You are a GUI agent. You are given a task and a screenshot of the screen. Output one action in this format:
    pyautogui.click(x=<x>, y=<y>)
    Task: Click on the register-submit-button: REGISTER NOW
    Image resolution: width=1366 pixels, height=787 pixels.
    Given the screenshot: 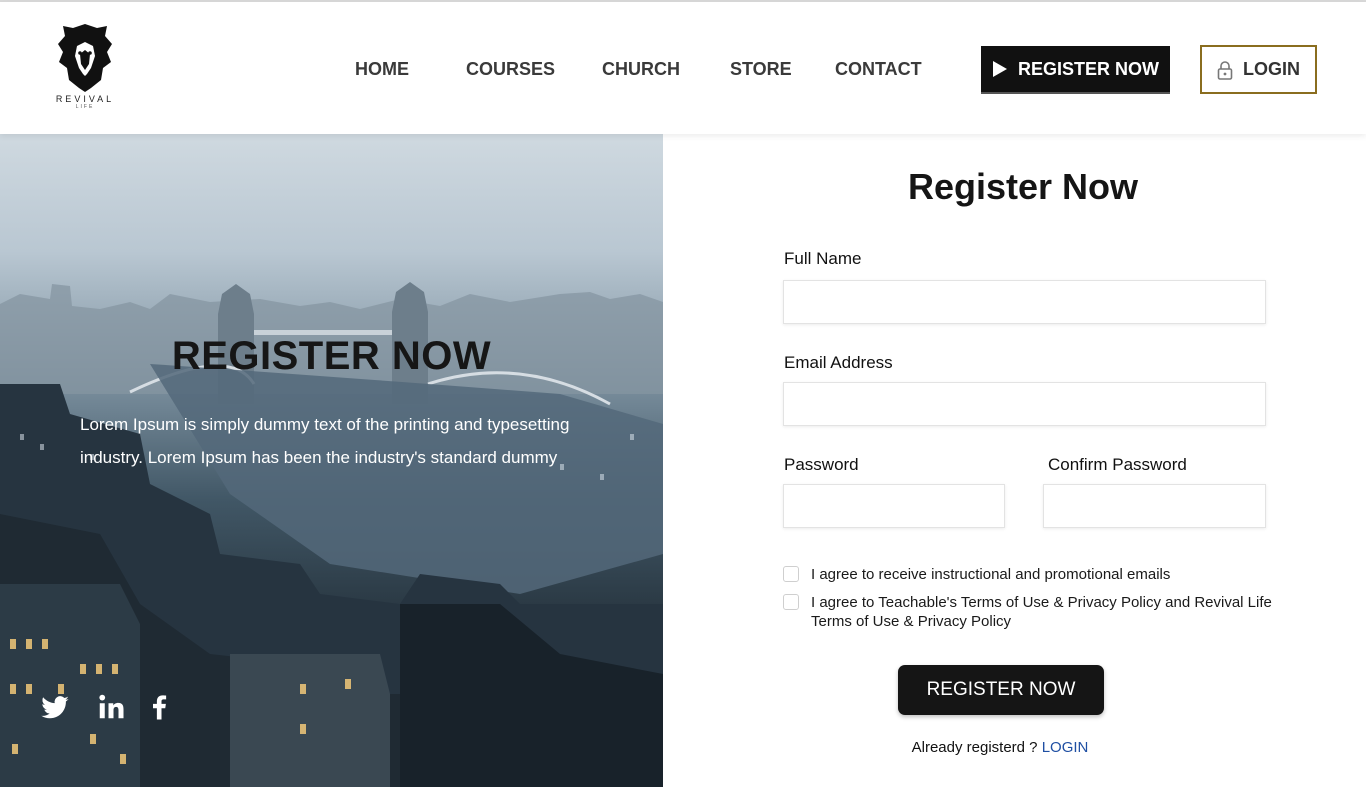 What is the action you would take?
    pyautogui.click(x=1001, y=690)
    